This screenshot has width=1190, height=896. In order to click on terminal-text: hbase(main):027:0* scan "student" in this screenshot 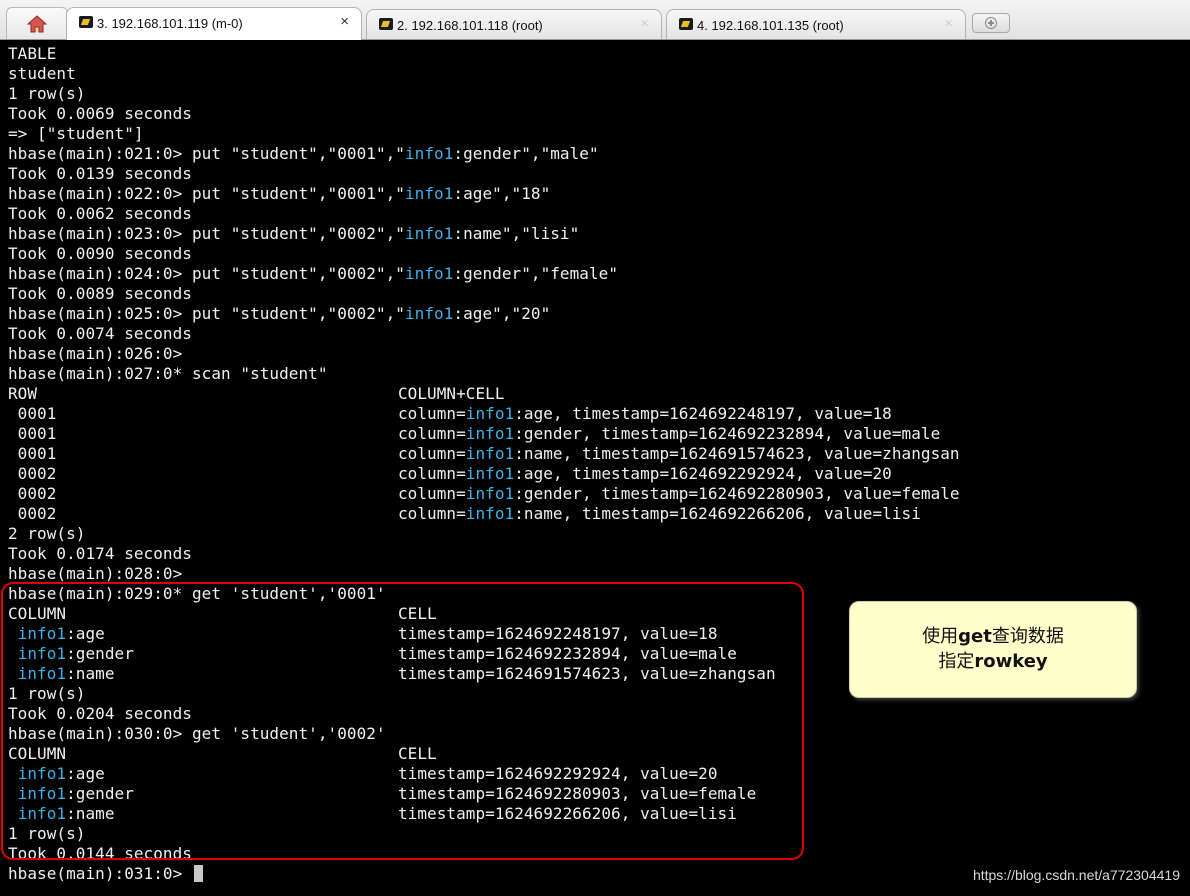, I will do `click(168, 373)`.